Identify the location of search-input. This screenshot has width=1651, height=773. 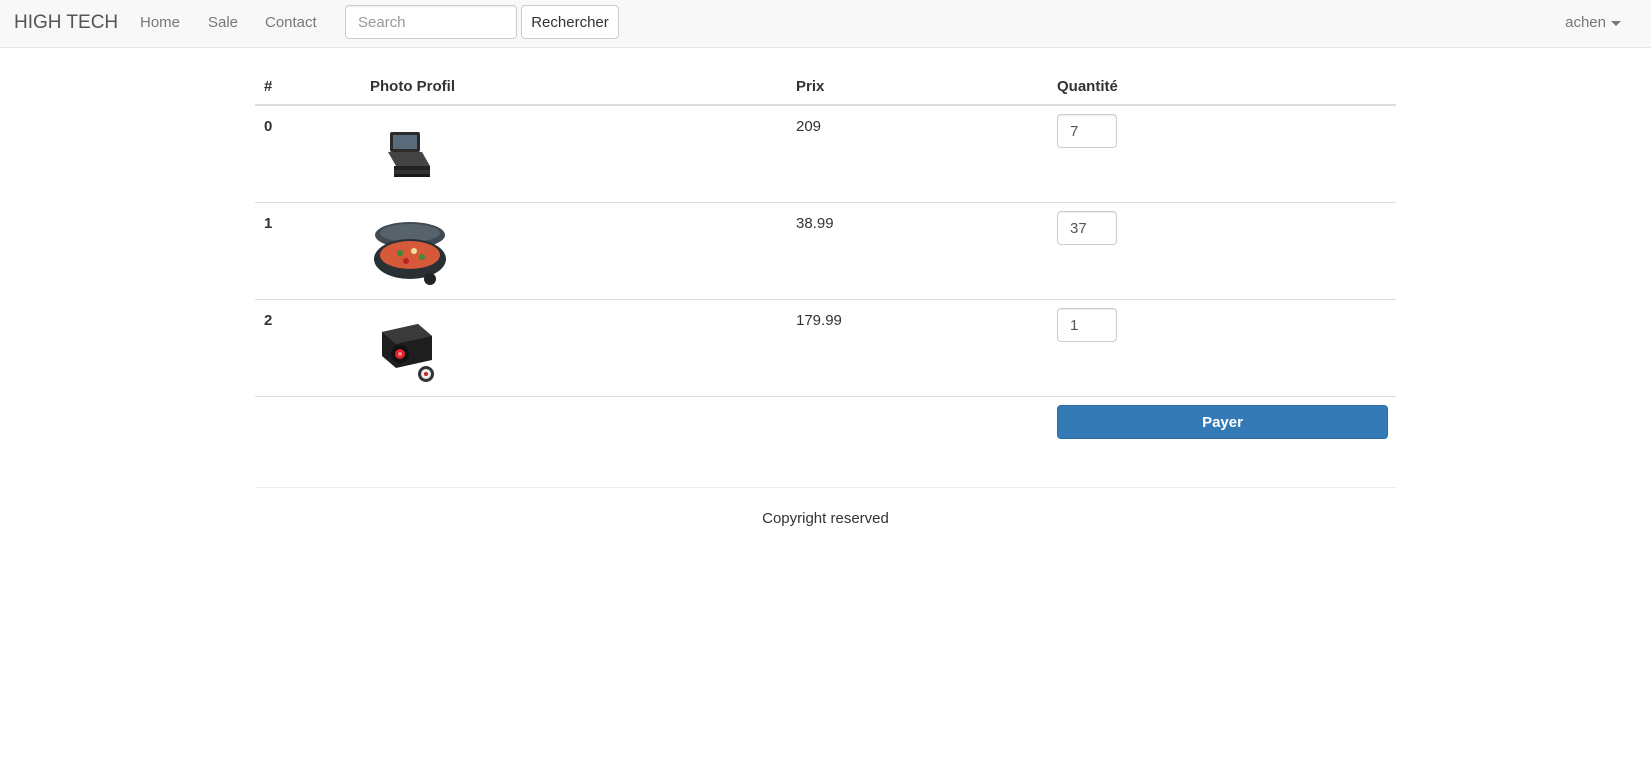
(431, 22).